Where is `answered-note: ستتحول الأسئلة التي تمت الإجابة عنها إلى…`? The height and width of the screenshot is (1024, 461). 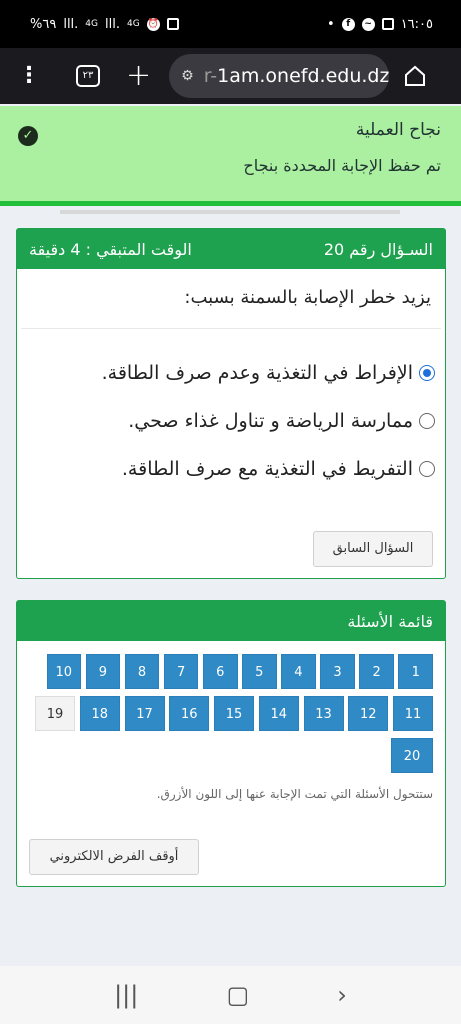
answered-note: ستتحول الأسئلة التي تمت الإجابة عنها إلى… is located at coordinates (294, 794).